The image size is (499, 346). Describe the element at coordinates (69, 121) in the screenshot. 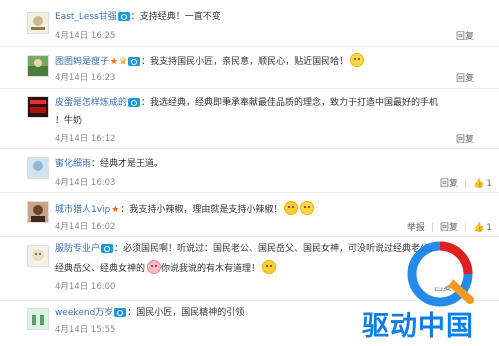

I see `comment-text-continued: ！牛奶` at that location.